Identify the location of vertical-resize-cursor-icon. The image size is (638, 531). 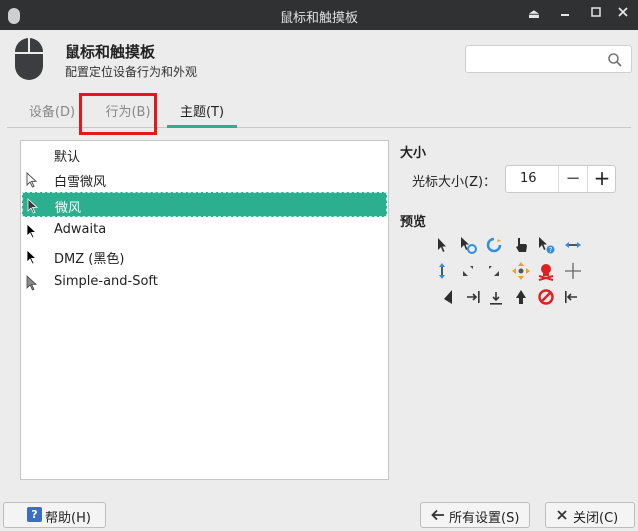
(442, 271).